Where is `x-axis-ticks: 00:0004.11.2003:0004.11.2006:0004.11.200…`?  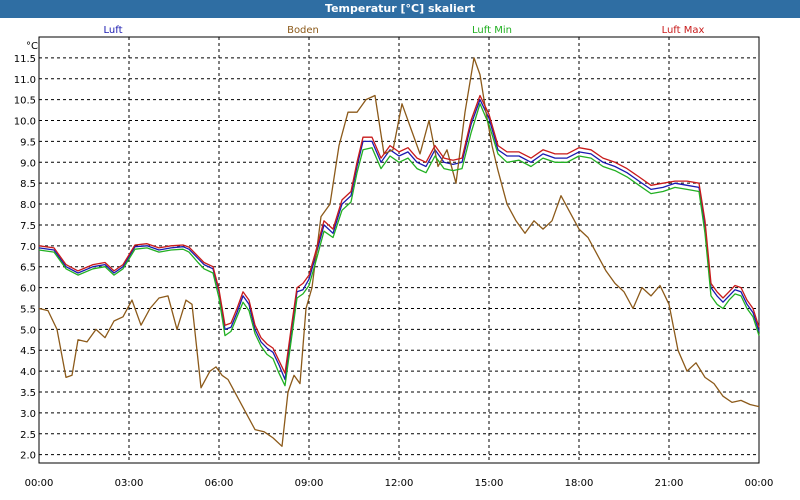
x-axis-ticks: 00:0004.11.2003:0004.11.2006:0004.11.200… is located at coordinates (399, 483).